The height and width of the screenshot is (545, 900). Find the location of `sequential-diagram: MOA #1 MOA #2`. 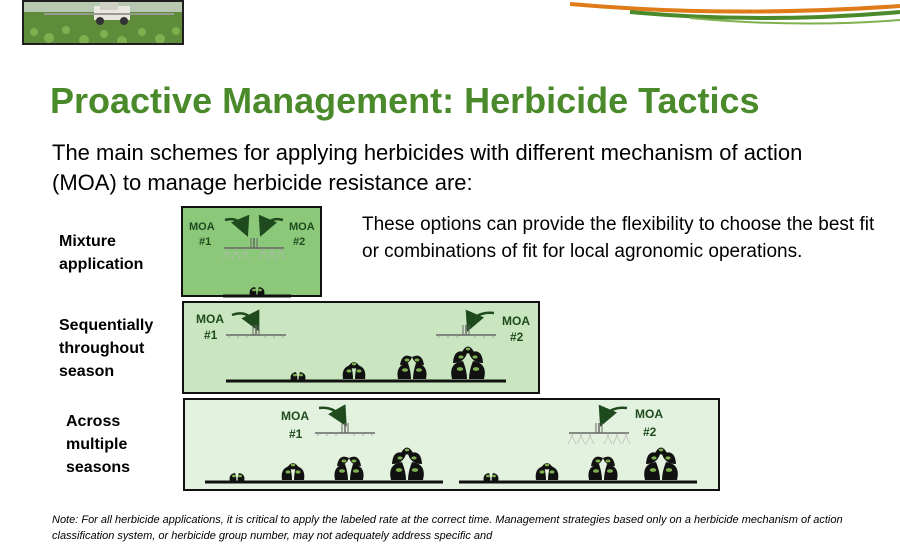

sequential-diagram: MOA #1 MOA #2 is located at coordinates (363, 346).